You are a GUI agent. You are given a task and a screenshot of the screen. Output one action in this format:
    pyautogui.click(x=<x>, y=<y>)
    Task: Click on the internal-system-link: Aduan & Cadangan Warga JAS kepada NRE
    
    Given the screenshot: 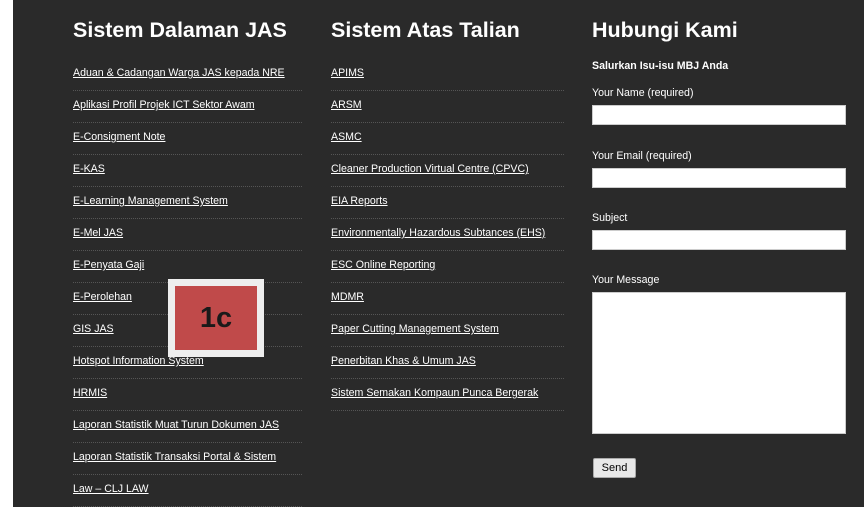 What is the action you would take?
    pyautogui.click(x=179, y=73)
    